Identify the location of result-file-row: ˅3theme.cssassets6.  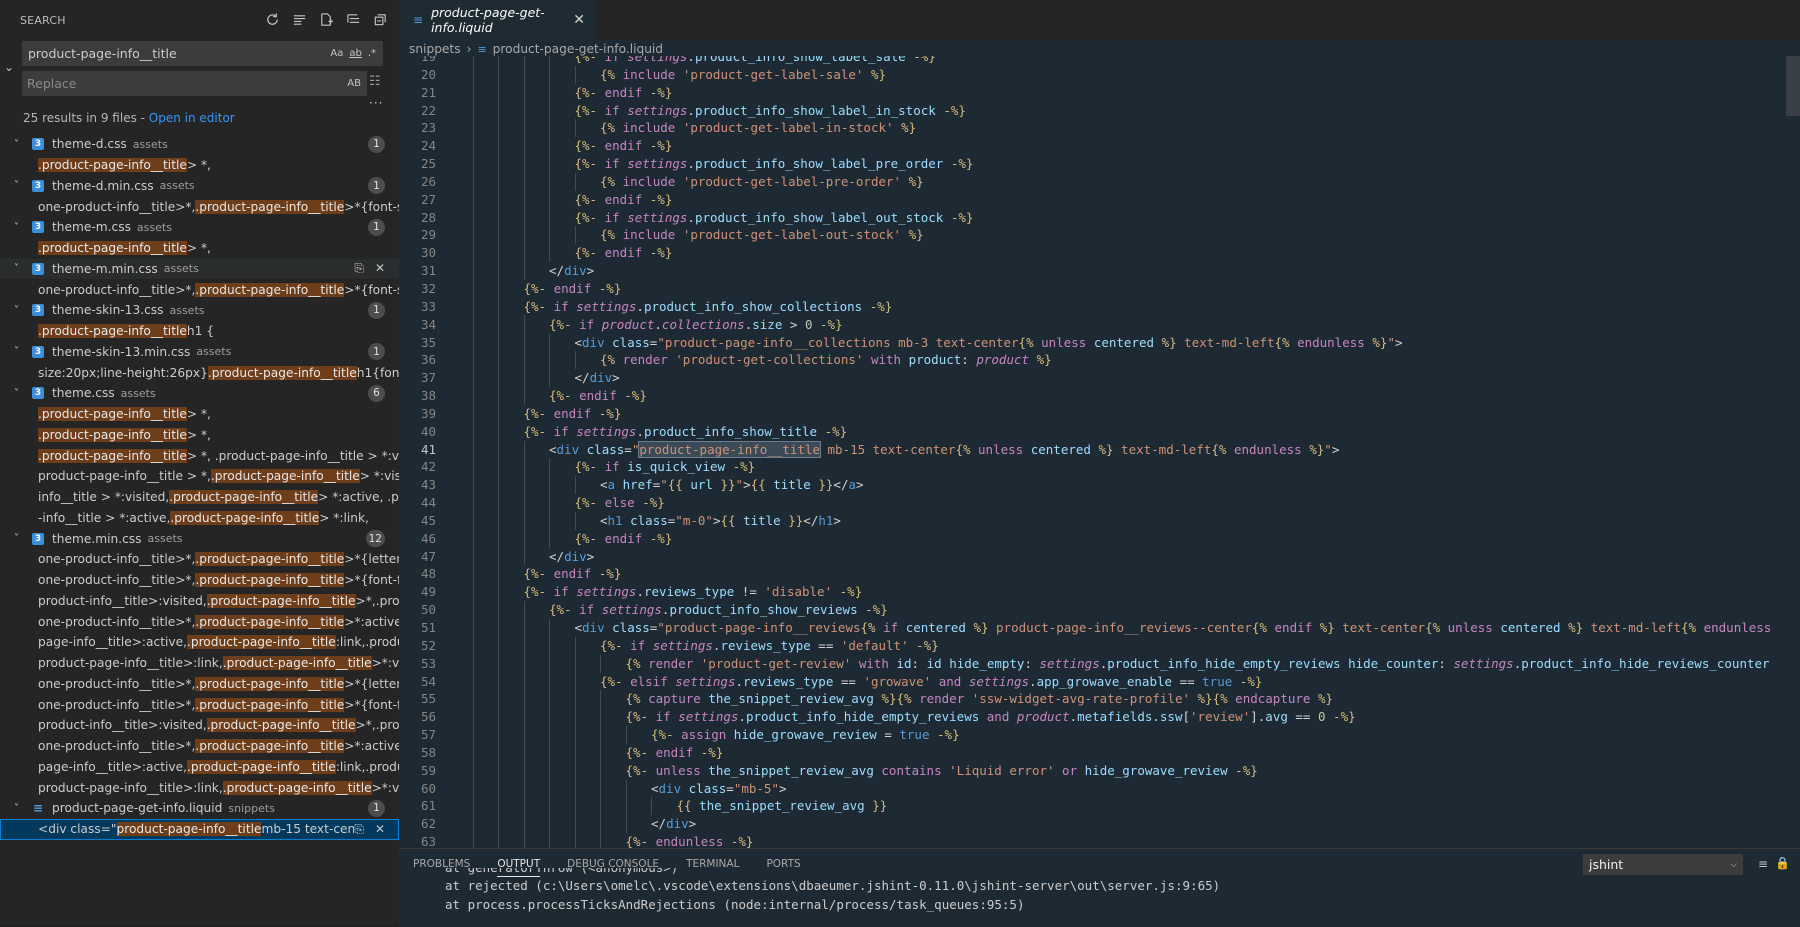
(199, 393).